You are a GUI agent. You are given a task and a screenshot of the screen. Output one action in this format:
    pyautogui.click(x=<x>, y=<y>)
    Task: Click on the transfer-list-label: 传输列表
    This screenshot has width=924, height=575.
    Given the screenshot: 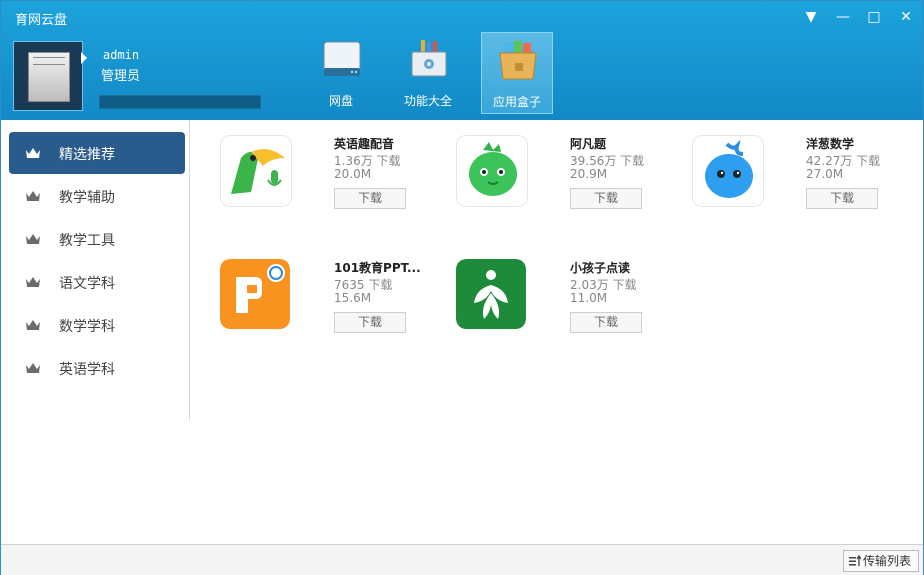 What is the action you would take?
    pyautogui.click(x=887, y=561)
    